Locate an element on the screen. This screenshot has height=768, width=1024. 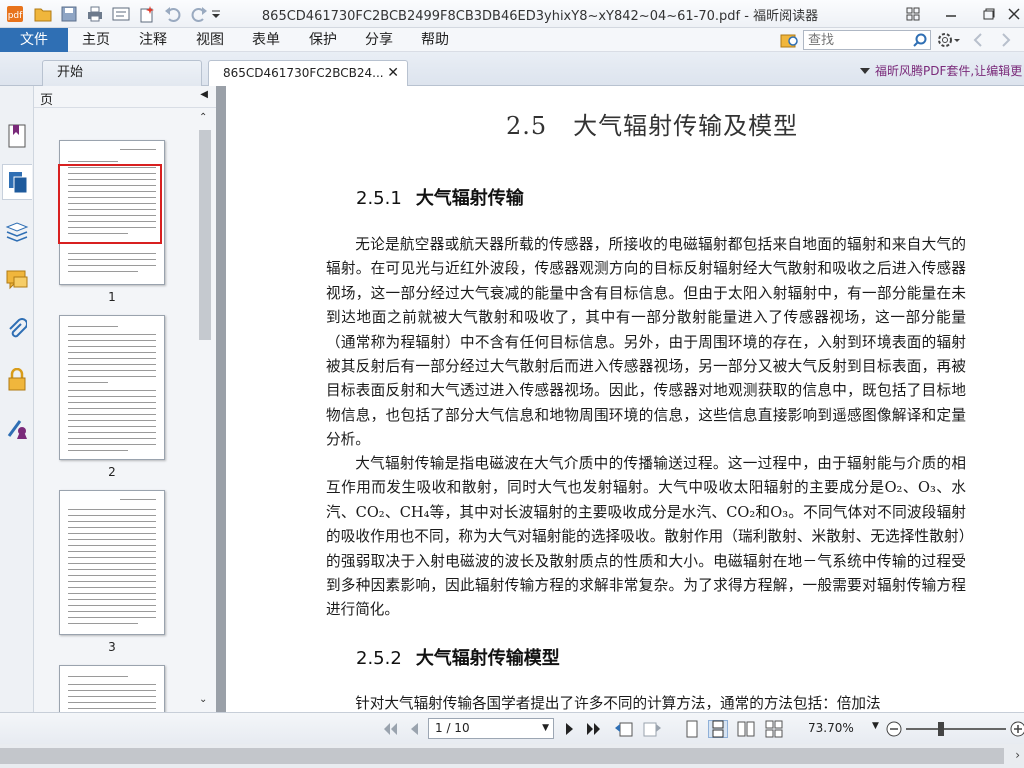
menu-home: 主页 is located at coordinates (96, 40).